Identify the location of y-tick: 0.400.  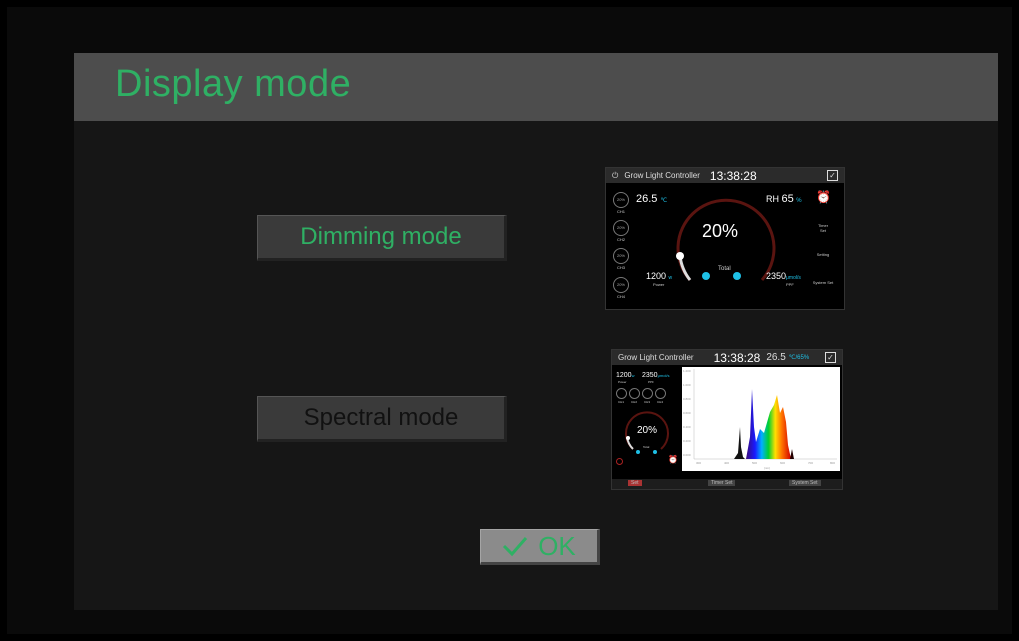
(687, 427).